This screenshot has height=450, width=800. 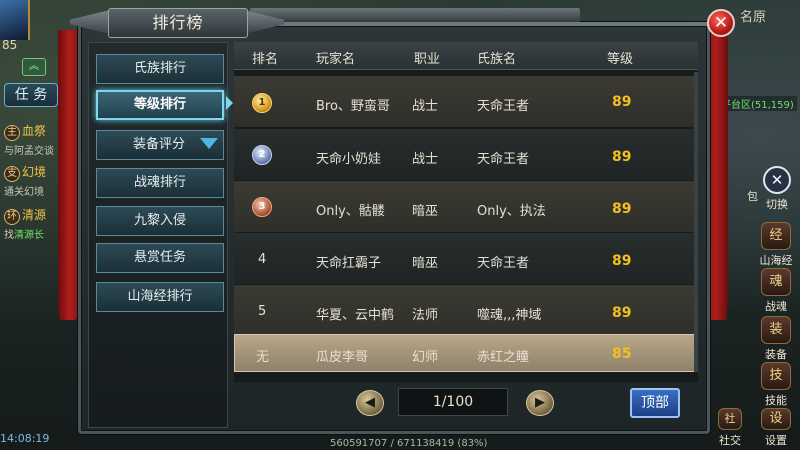 What do you see at coordinates (229, 103) in the screenshot?
I see `active-tab-pointer-icon` at bounding box center [229, 103].